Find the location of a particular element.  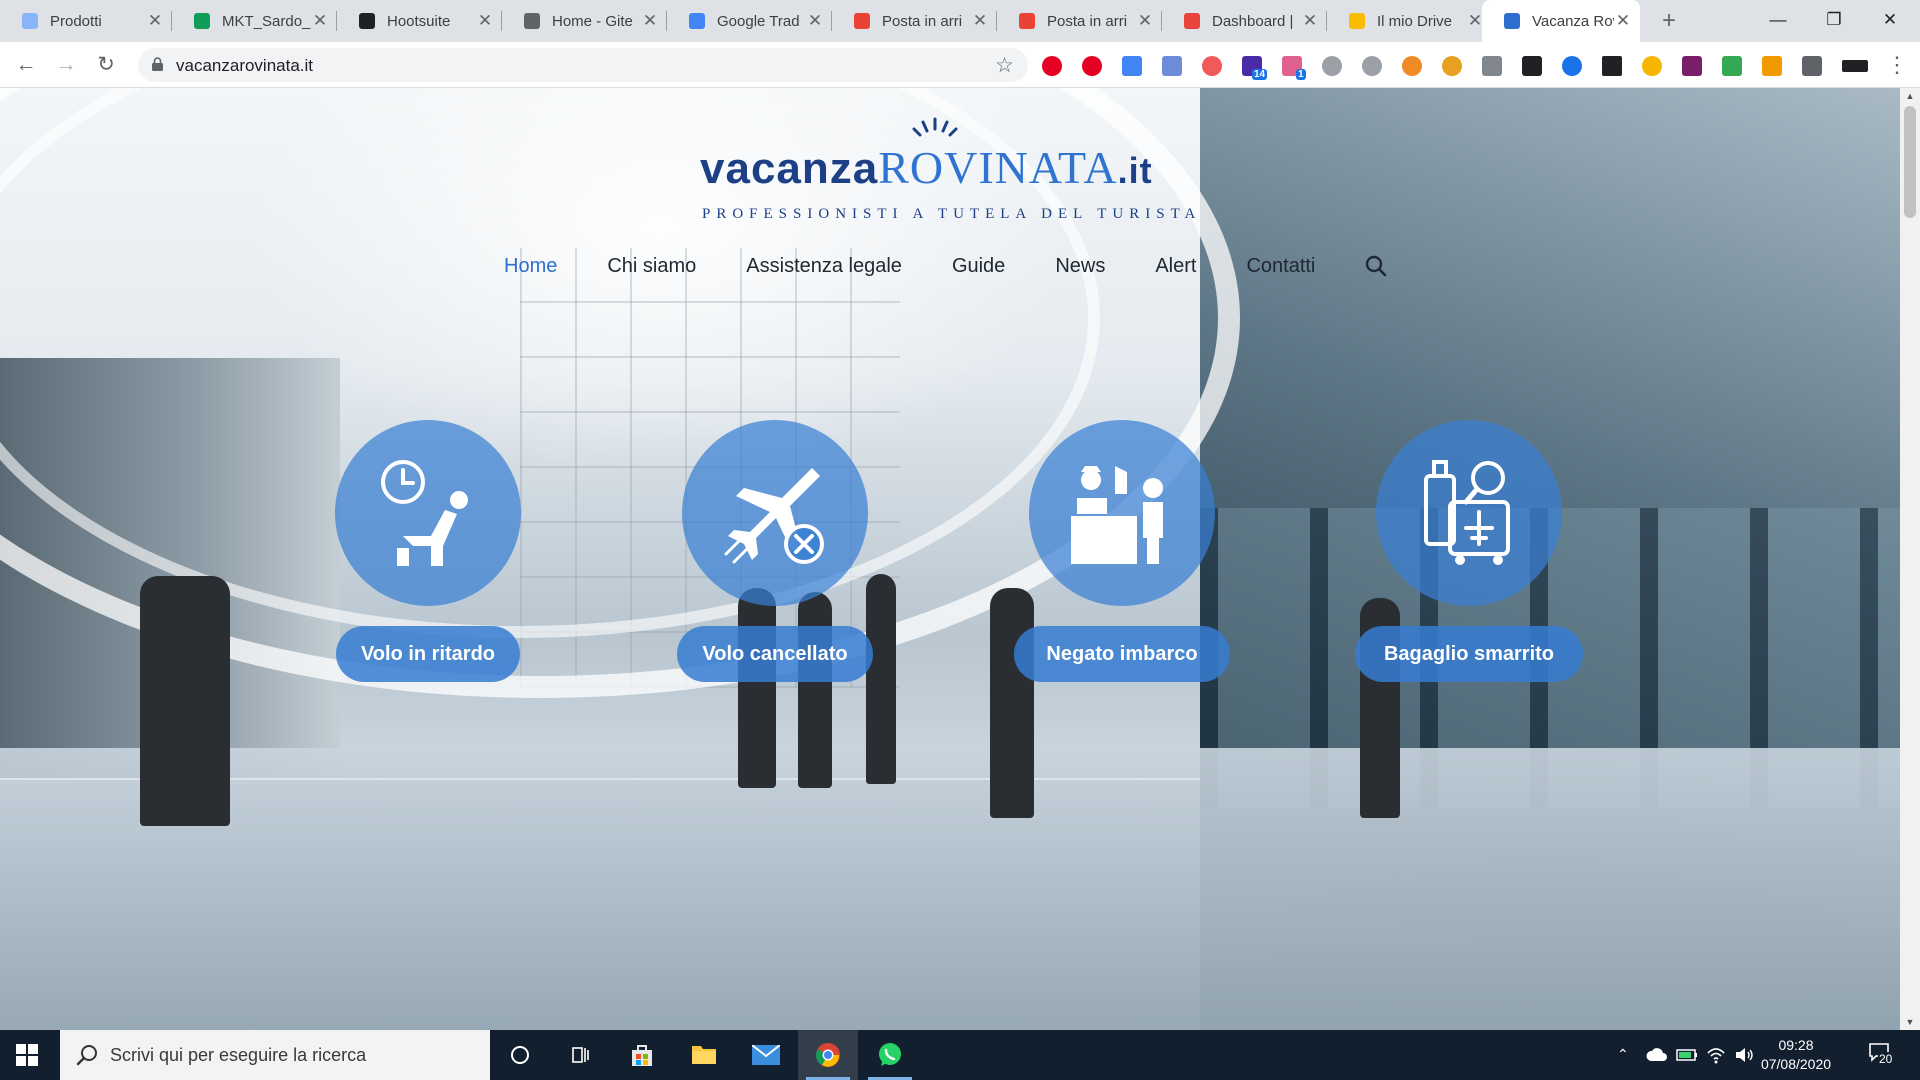

notification-center-icon: 20 is located at coordinates (1882, 1056).